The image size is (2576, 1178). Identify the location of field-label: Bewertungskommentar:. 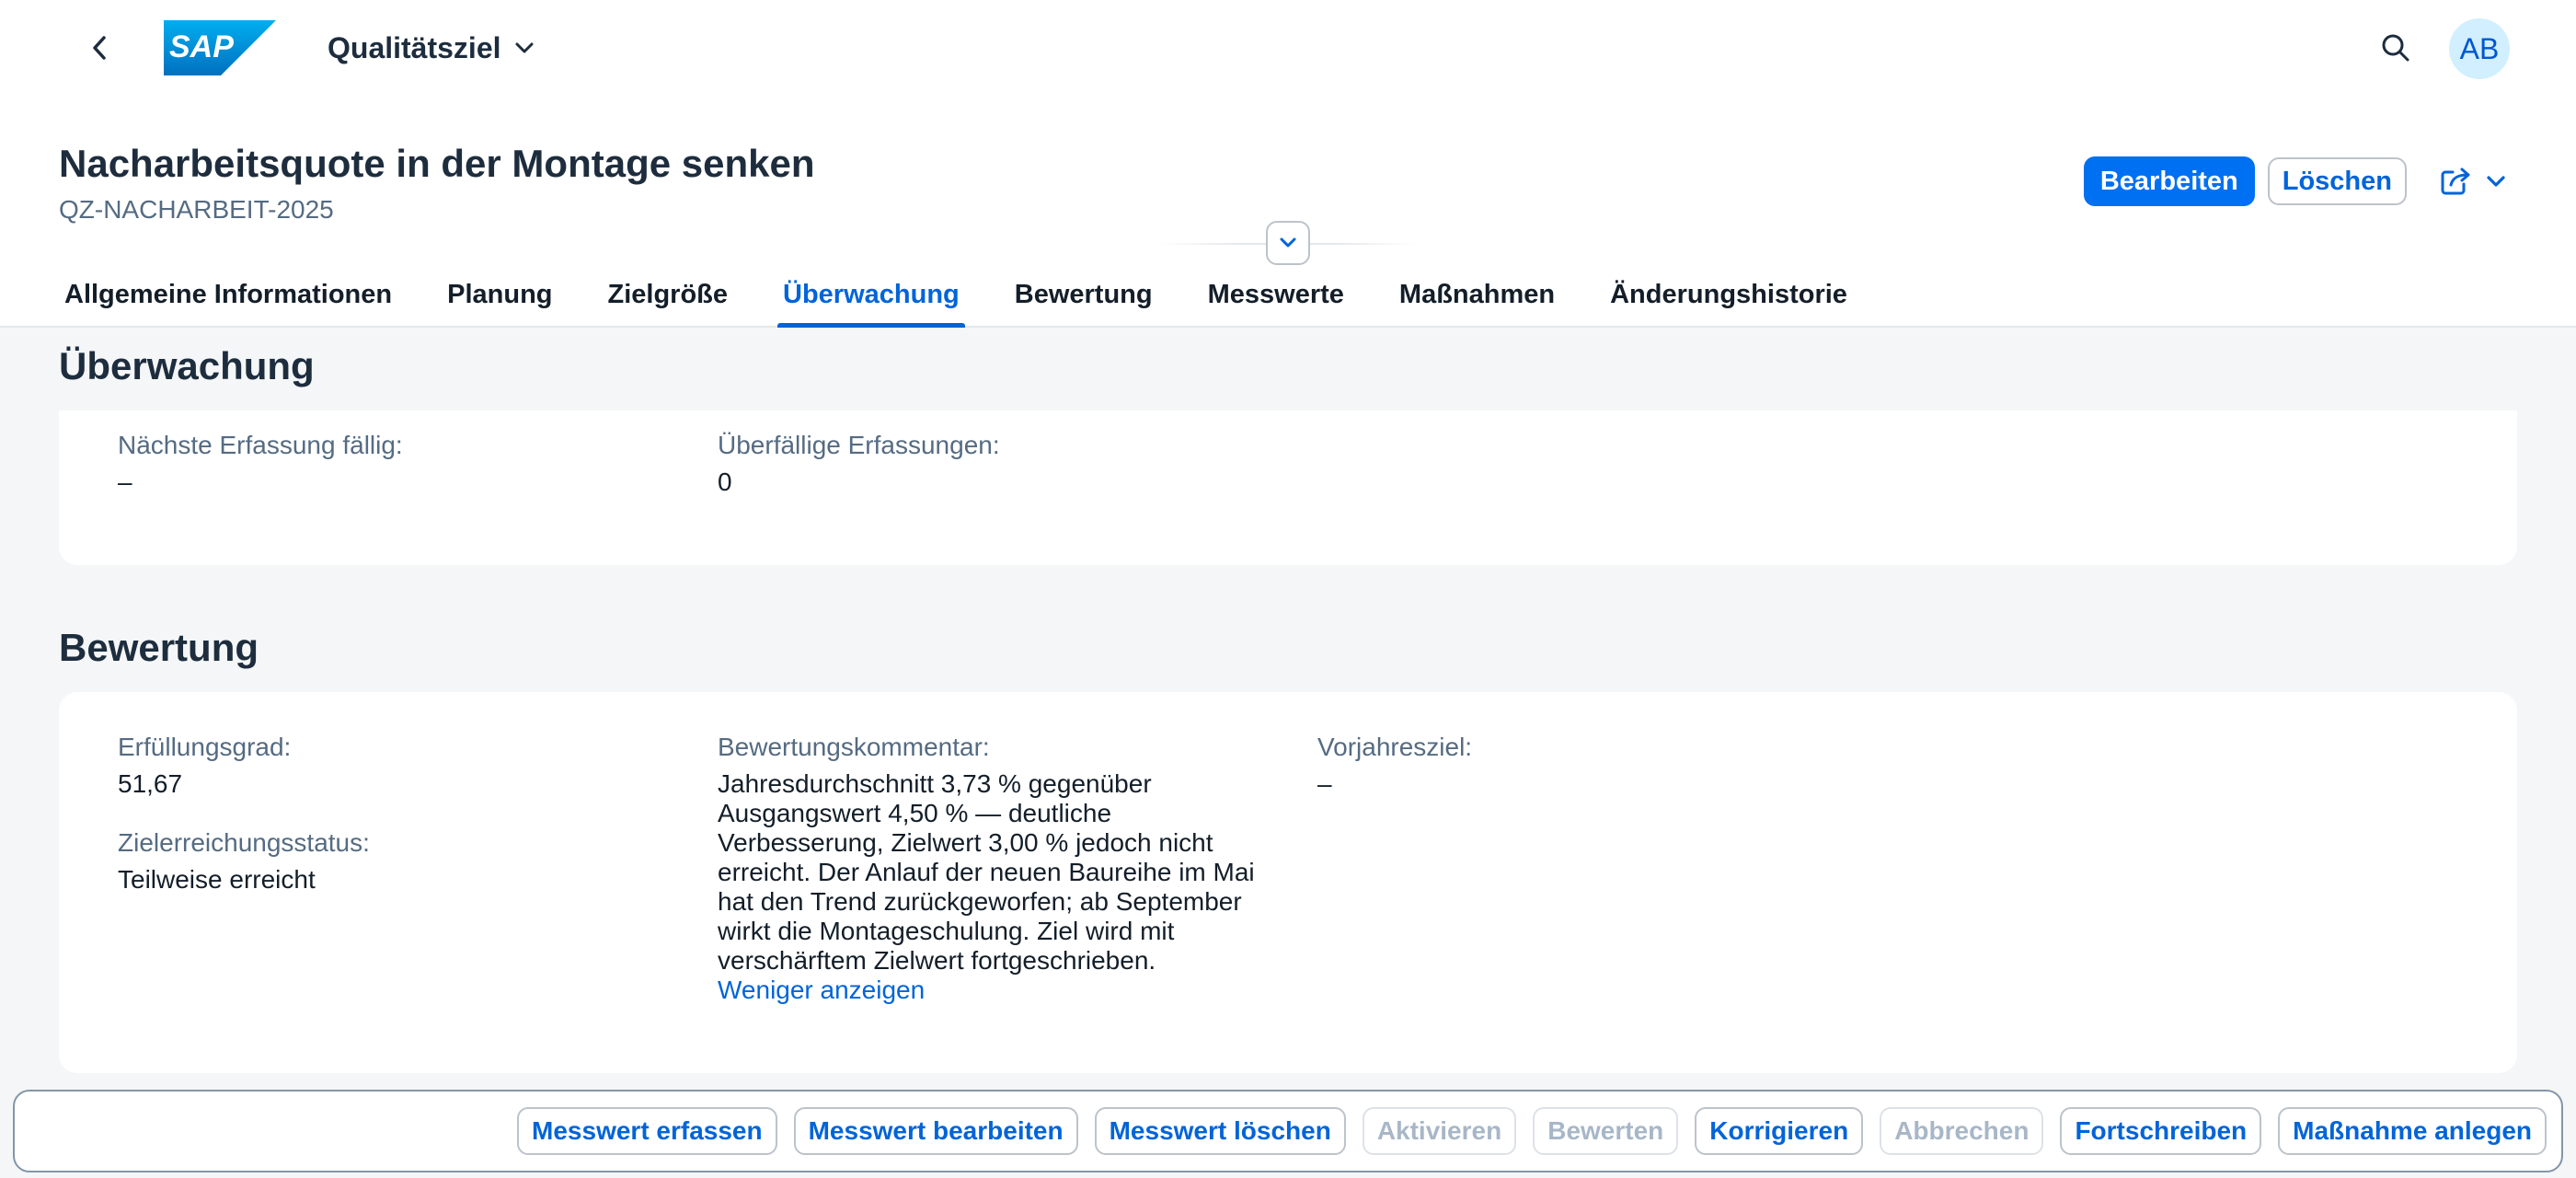
(854, 747).